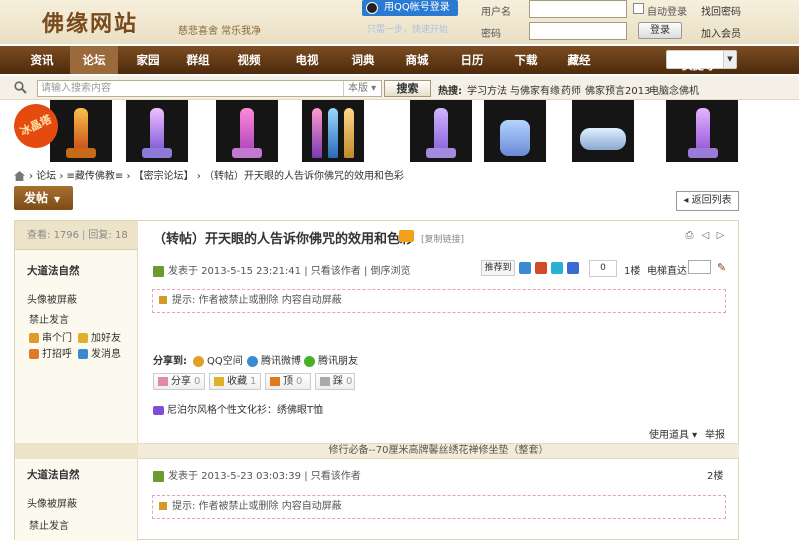  I want to click on new-post-button: 发帖 ▼, so click(43, 198).